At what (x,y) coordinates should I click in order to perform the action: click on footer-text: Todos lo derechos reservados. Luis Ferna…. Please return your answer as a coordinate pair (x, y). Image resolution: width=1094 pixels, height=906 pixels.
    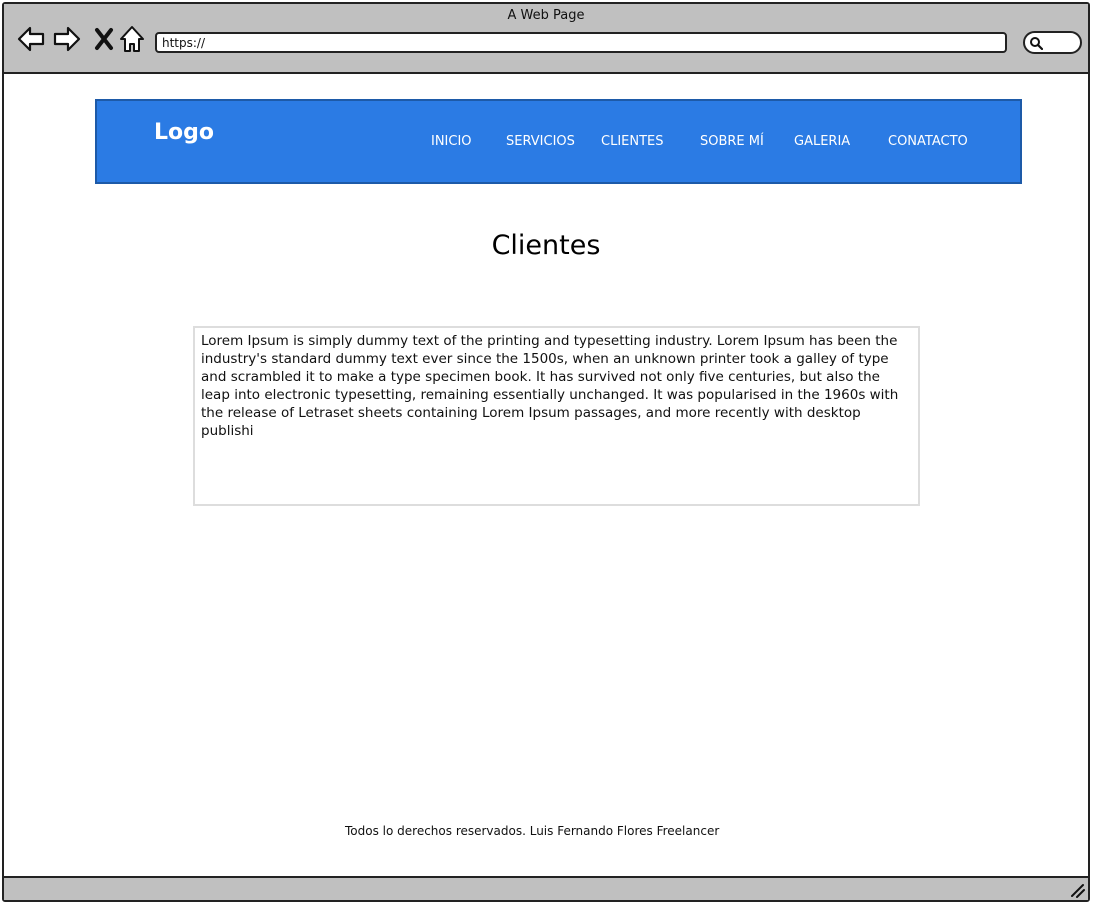
    Looking at the image, I should click on (532, 831).